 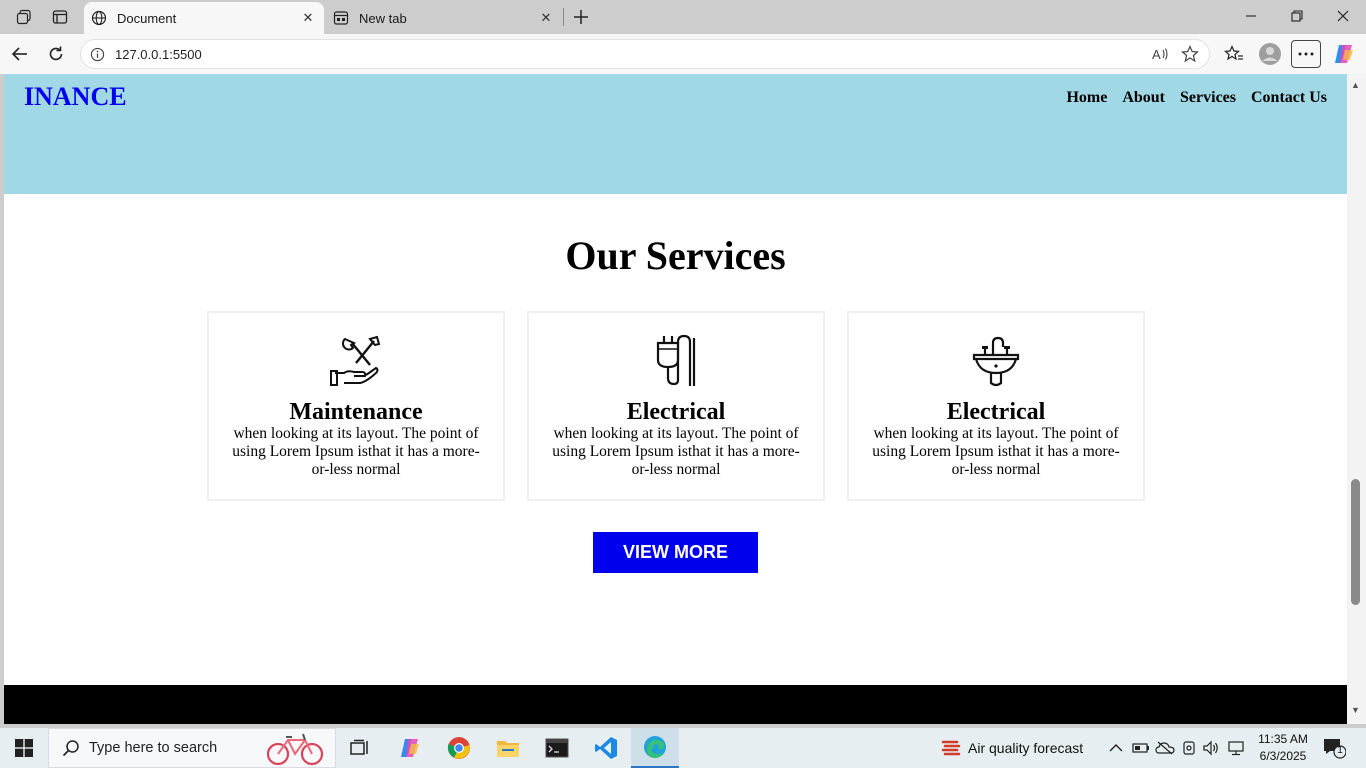 What do you see at coordinates (341, 18) in the screenshot?
I see `new-tab-page-icon` at bounding box center [341, 18].